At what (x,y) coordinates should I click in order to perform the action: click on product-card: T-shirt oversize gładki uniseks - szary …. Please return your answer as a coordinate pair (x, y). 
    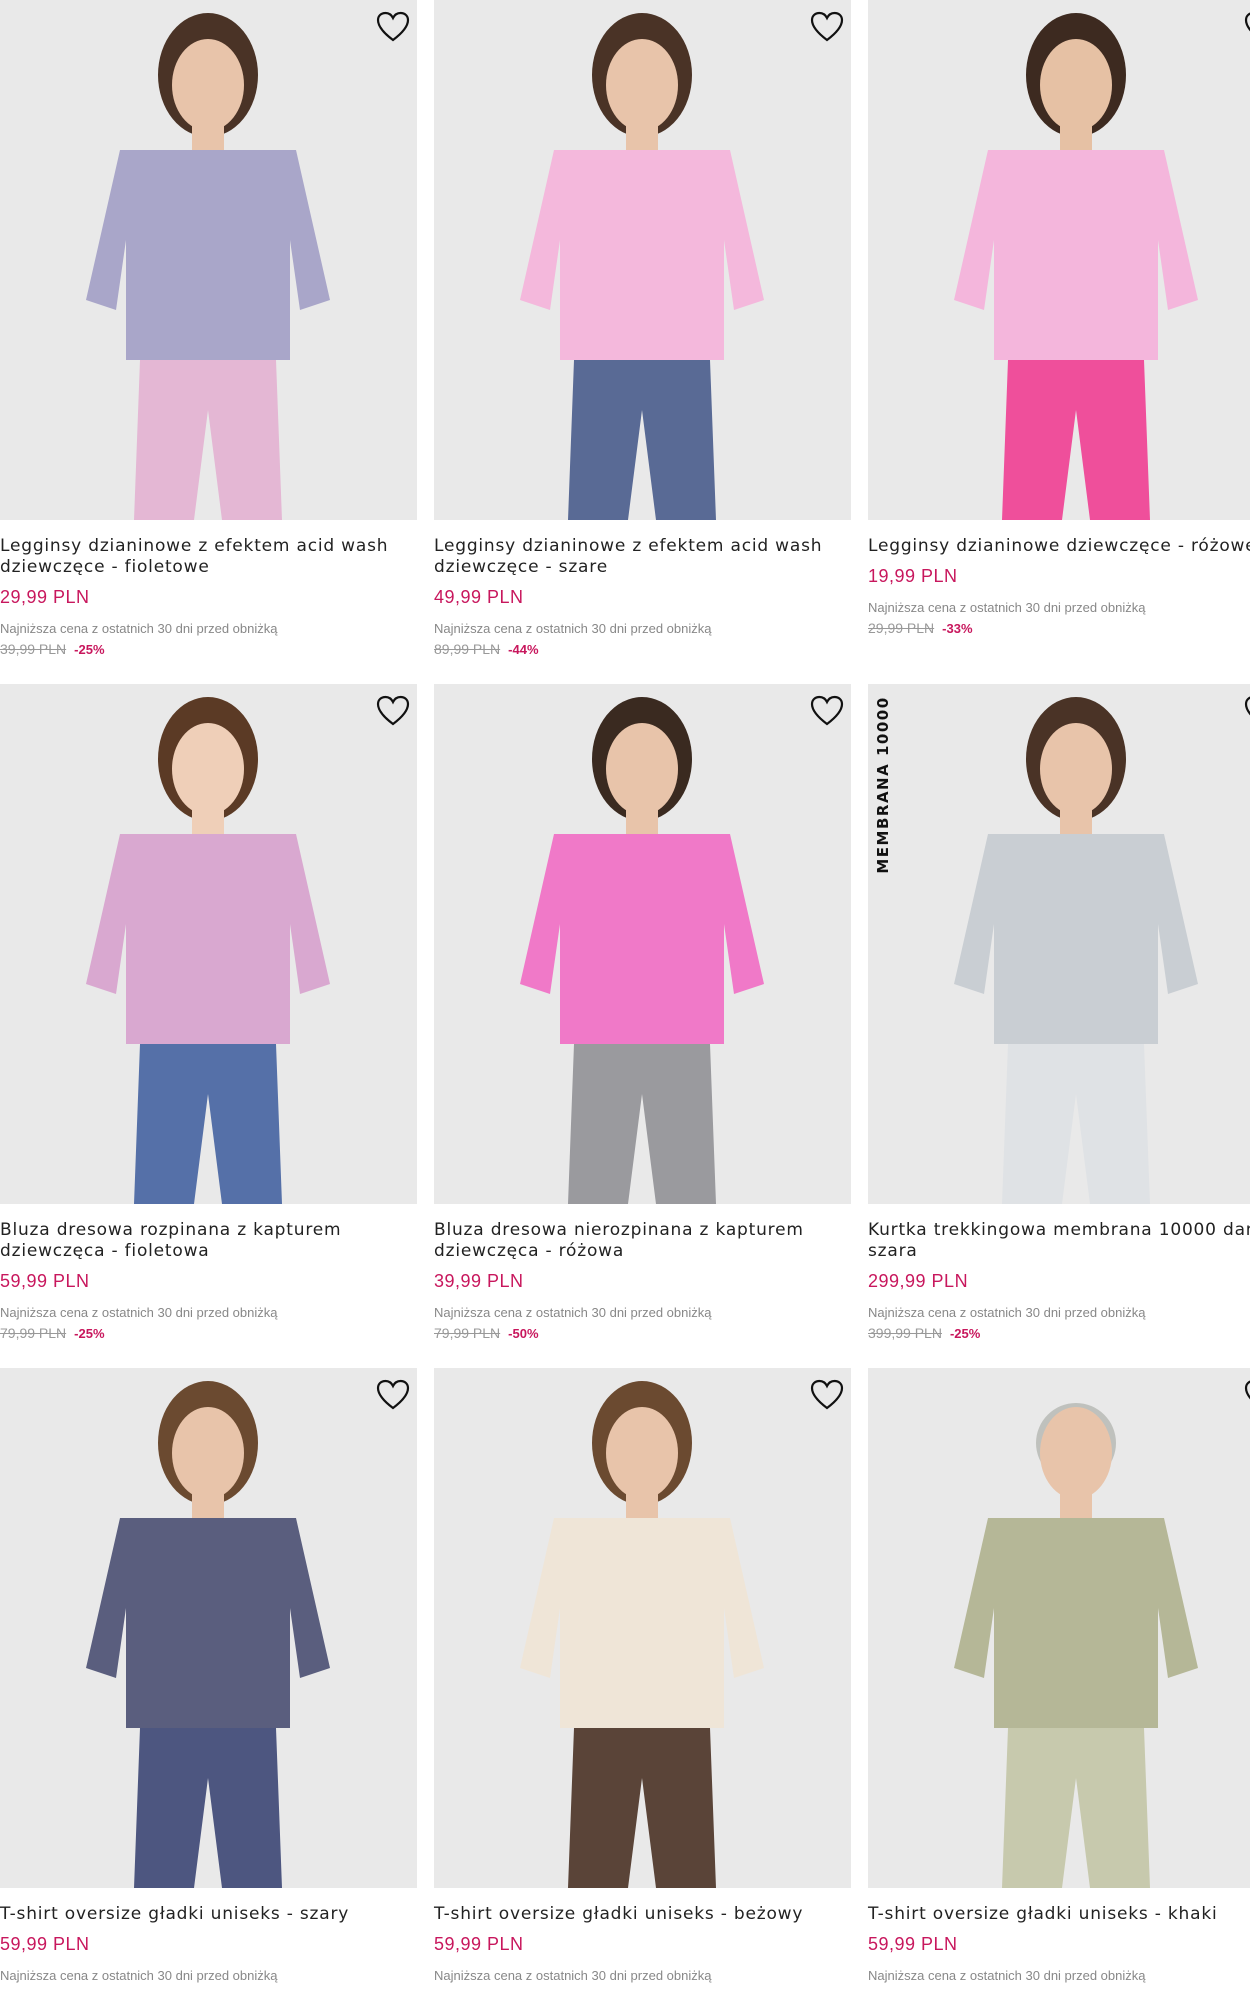
    Looking at the image, I should click on (208, 1675).